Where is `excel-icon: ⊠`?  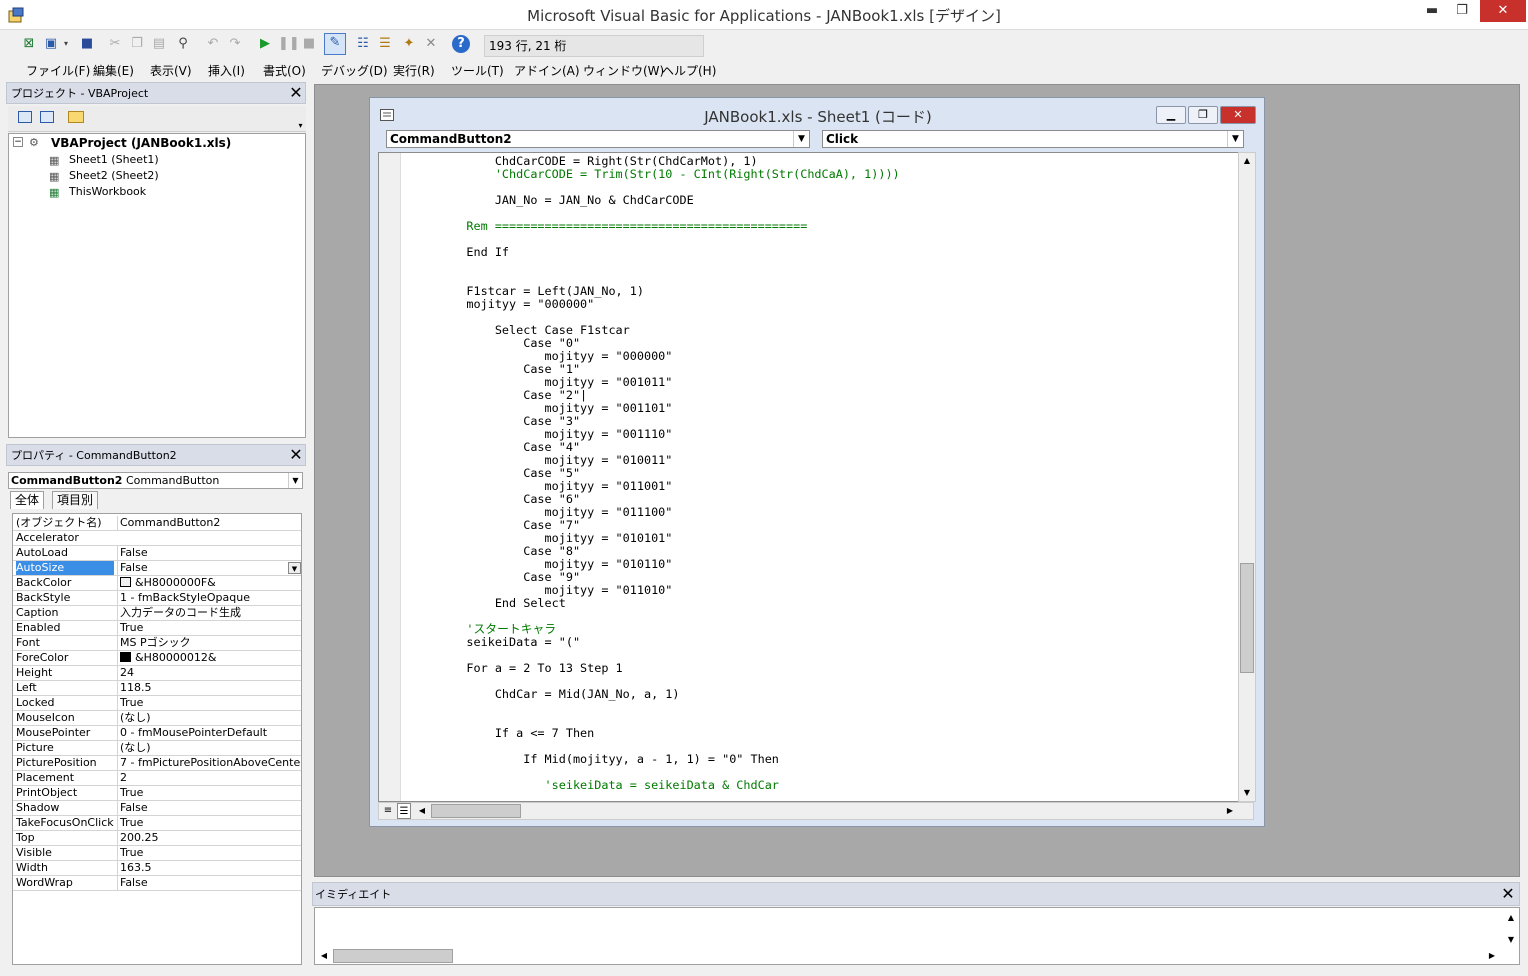 excel-icon: ⊠ is located at coordinates (29, 44).